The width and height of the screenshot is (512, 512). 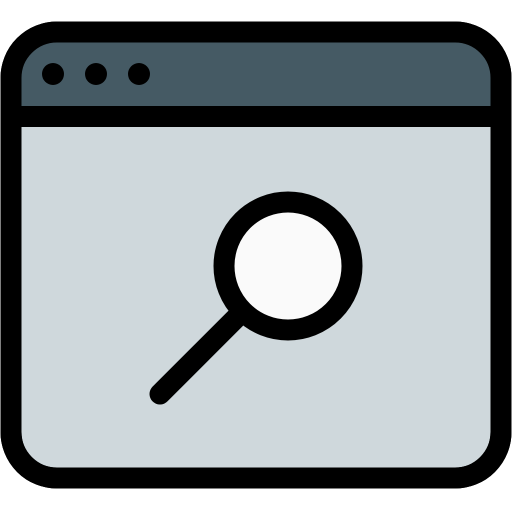 What do you see at coordinates (256, 116) in the screenshot?
I see `title-bar-divider` at bounding box center [256, 116].